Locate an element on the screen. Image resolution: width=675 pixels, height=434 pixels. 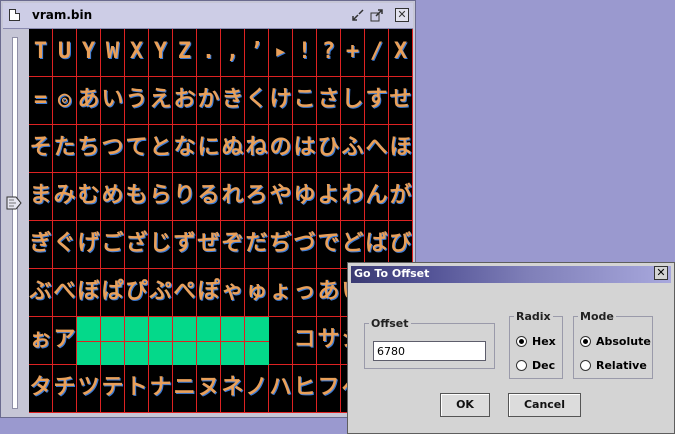
vram-tile: ナ is located at coordinates (161, 389).